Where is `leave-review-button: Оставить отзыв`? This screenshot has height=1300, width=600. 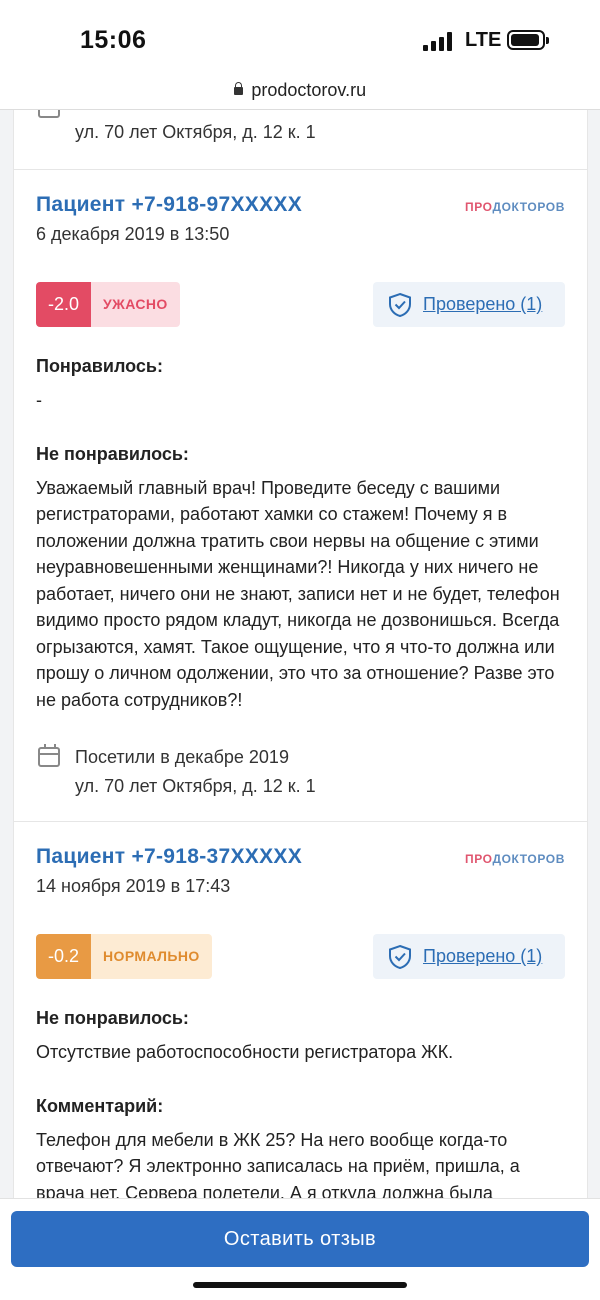
leave-review-button: Оставить отзыв is located at coordinates (300, 1239).